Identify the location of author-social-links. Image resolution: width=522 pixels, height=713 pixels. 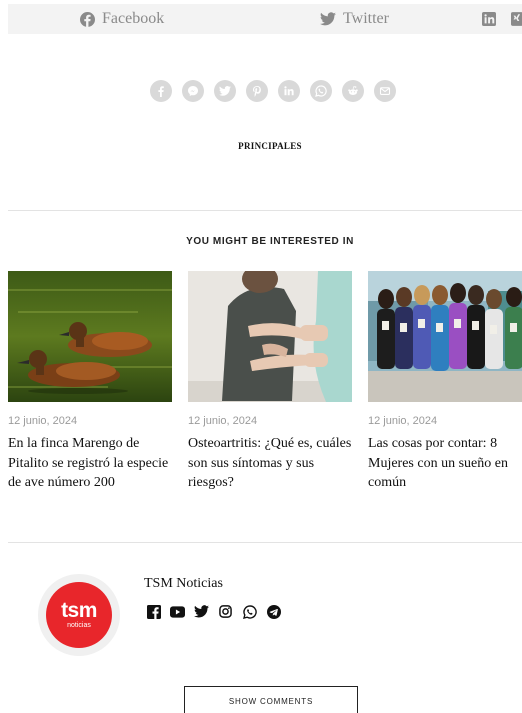
(213, 611).